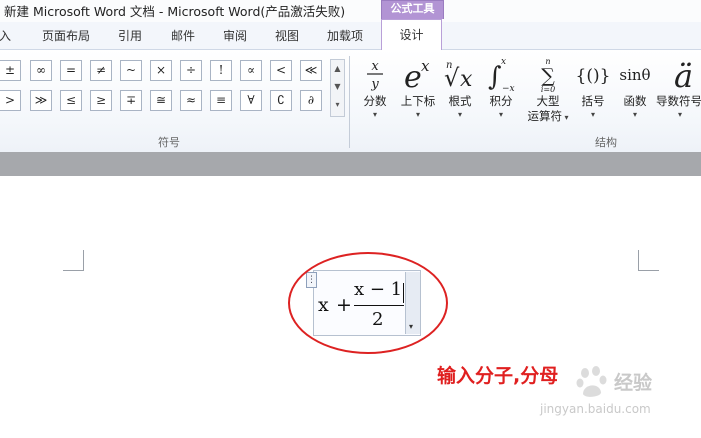 The width and height of the screenshot is (701, 438). I want to click on symbol-greater-than: >, so click(10, 100).